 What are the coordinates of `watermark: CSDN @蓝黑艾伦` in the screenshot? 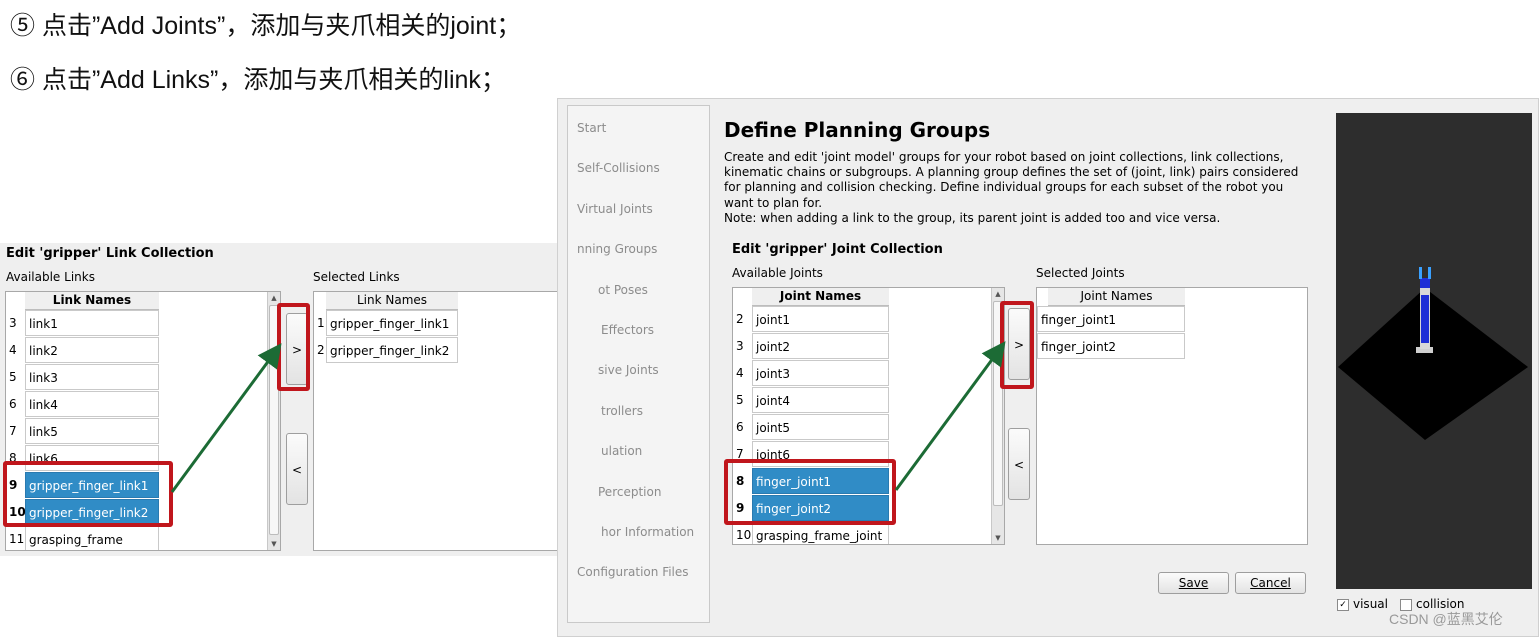 It's located at (1446, 619).